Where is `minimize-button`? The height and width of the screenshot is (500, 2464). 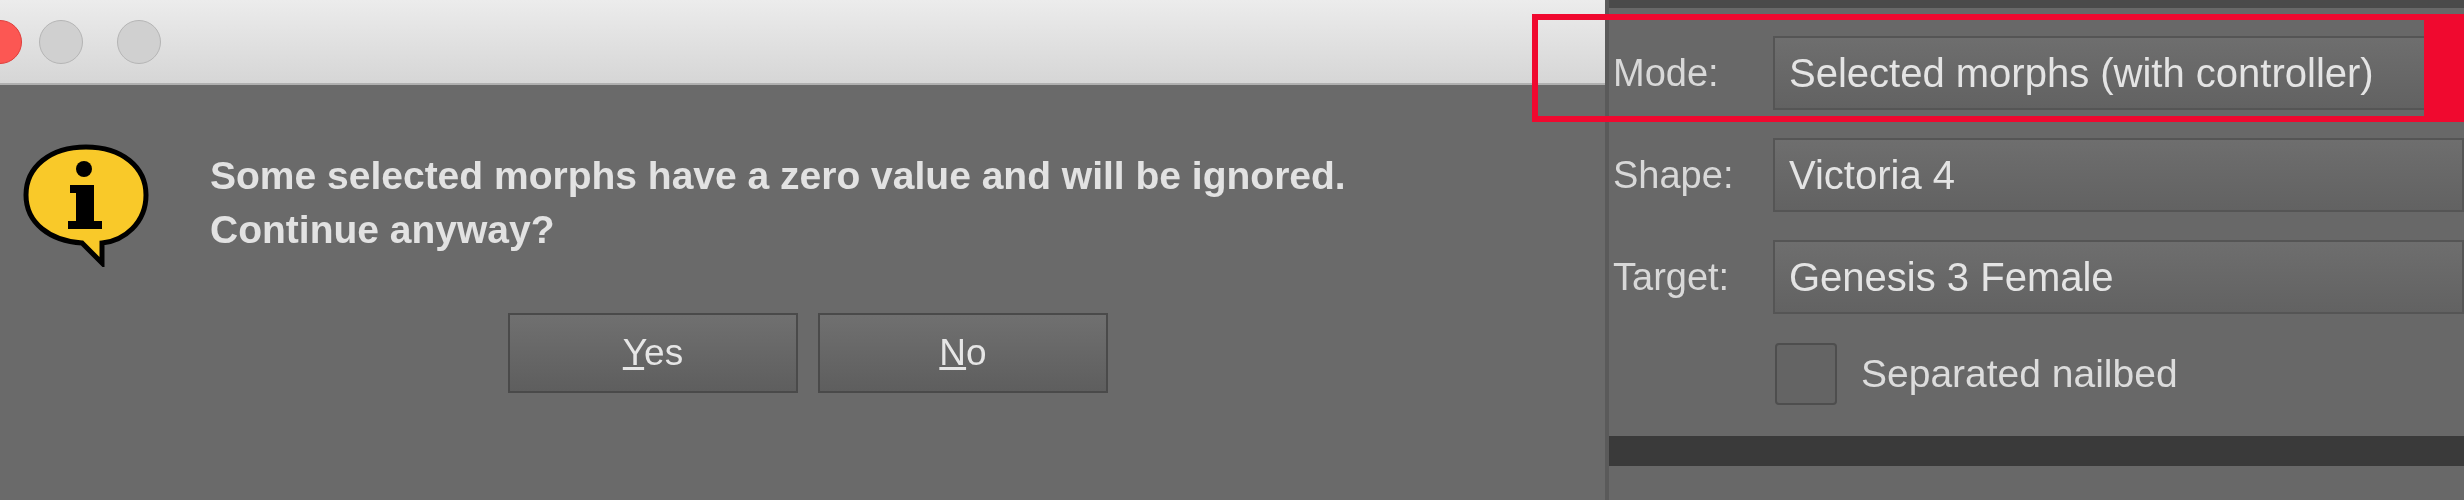
minimize-button is located at coordinates (61, 42).